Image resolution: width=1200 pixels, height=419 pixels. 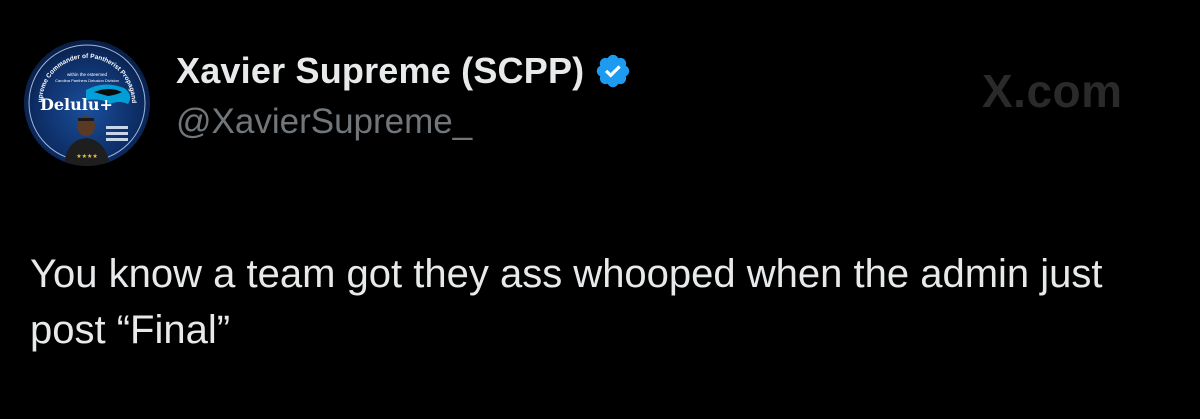 What do you see at coordinates (87, 80) in the screenshot?
I see `avatar-inner-text-2: Carolina Panthers Delusion Division` at bounding box center [87, 80].